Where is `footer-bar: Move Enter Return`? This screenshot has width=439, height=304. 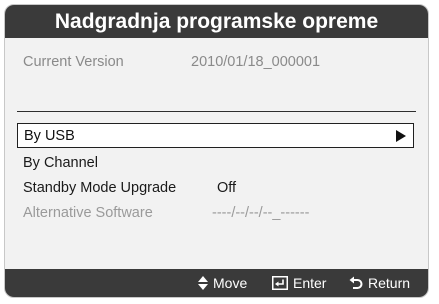 footer-bar: Move Enter Return is located at coordinates (216, 283).